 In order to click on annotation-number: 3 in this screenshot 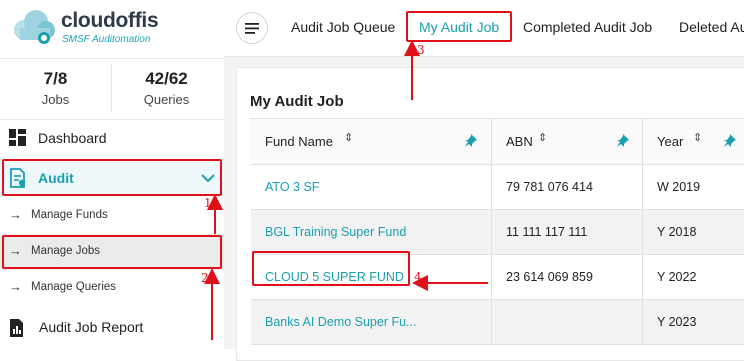, I will do `click(421, 50)`.